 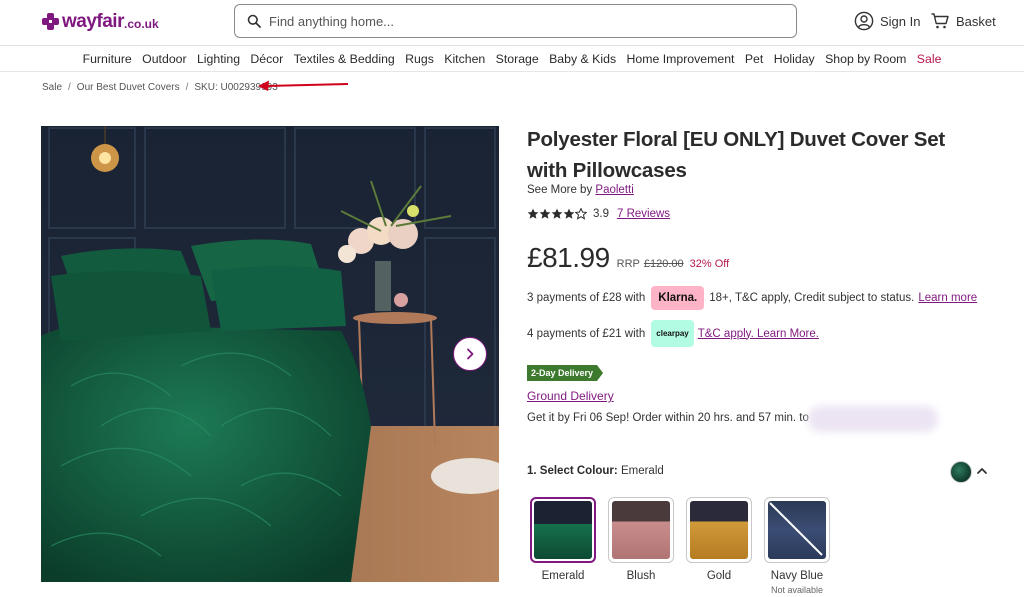 What do you see at coordinates (719, 576) in the screenshot?
I see `swatch-label-gold: Gold` at bounding box center [719, 576].